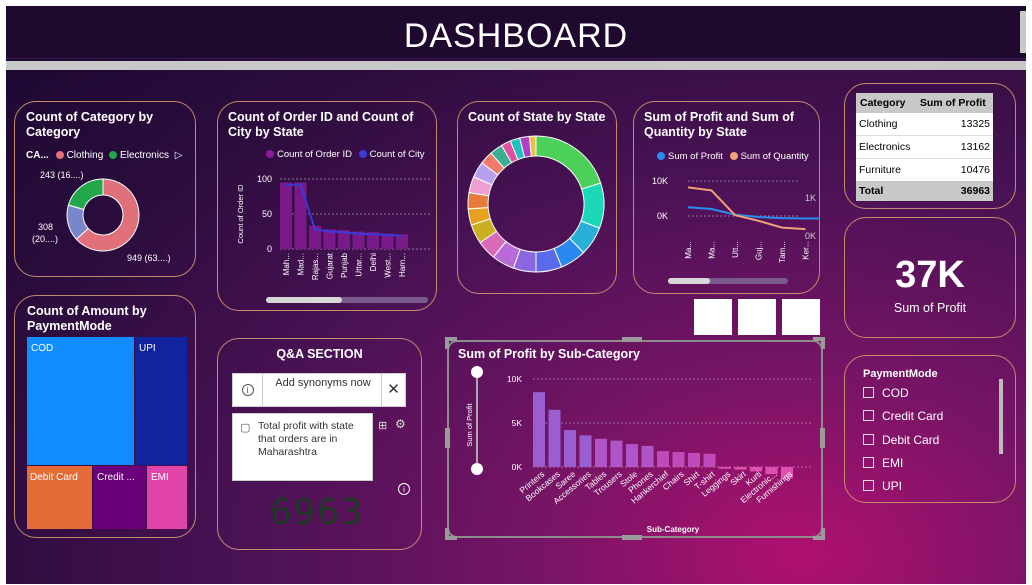 The width and height of the screenshot is (1032, 585). I want to click on chat-icon: ▢, so click(245, 428).